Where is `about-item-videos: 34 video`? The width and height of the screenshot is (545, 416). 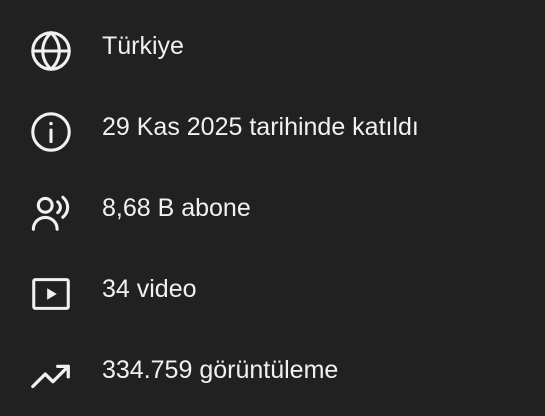
about-item-videos: 34 video is located at coordinates (272, 289).